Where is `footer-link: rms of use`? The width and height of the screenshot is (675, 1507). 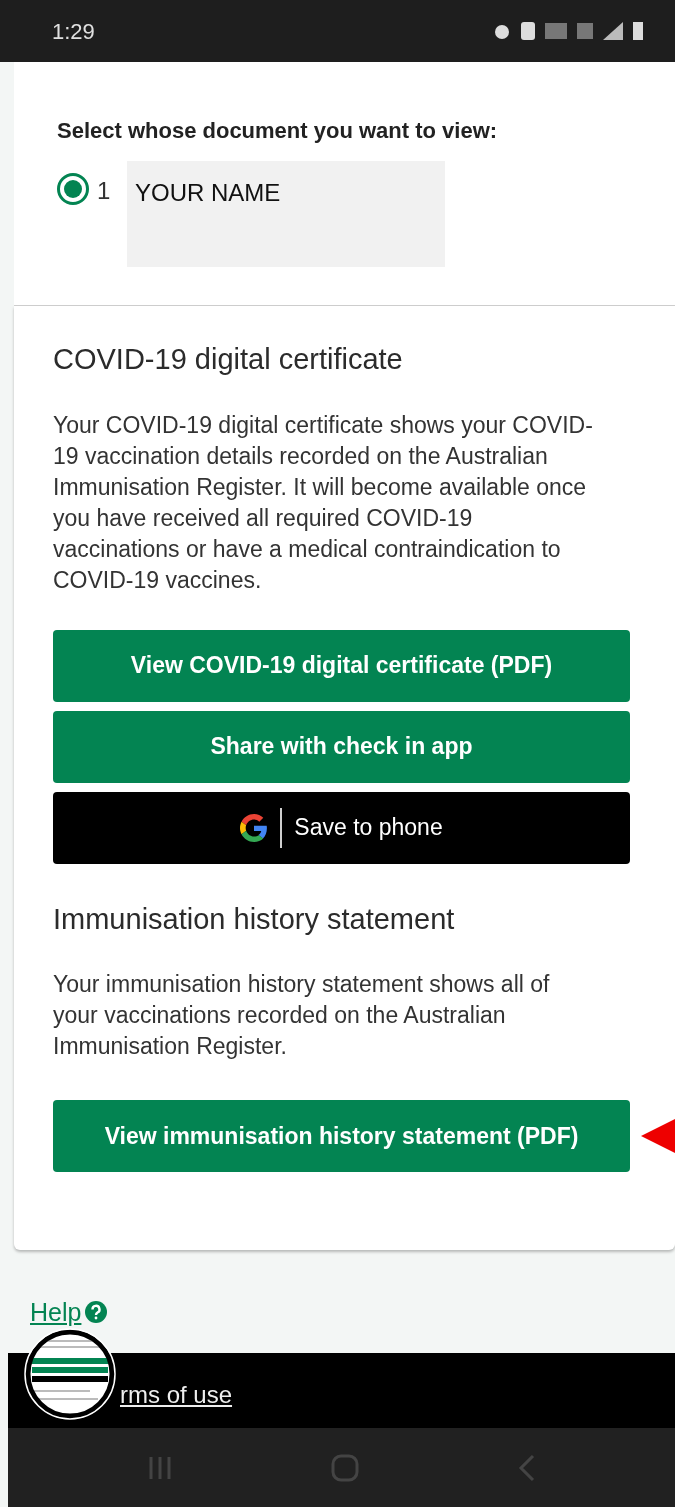 footer-link: rms of use is located at coordinates (176, 1394).